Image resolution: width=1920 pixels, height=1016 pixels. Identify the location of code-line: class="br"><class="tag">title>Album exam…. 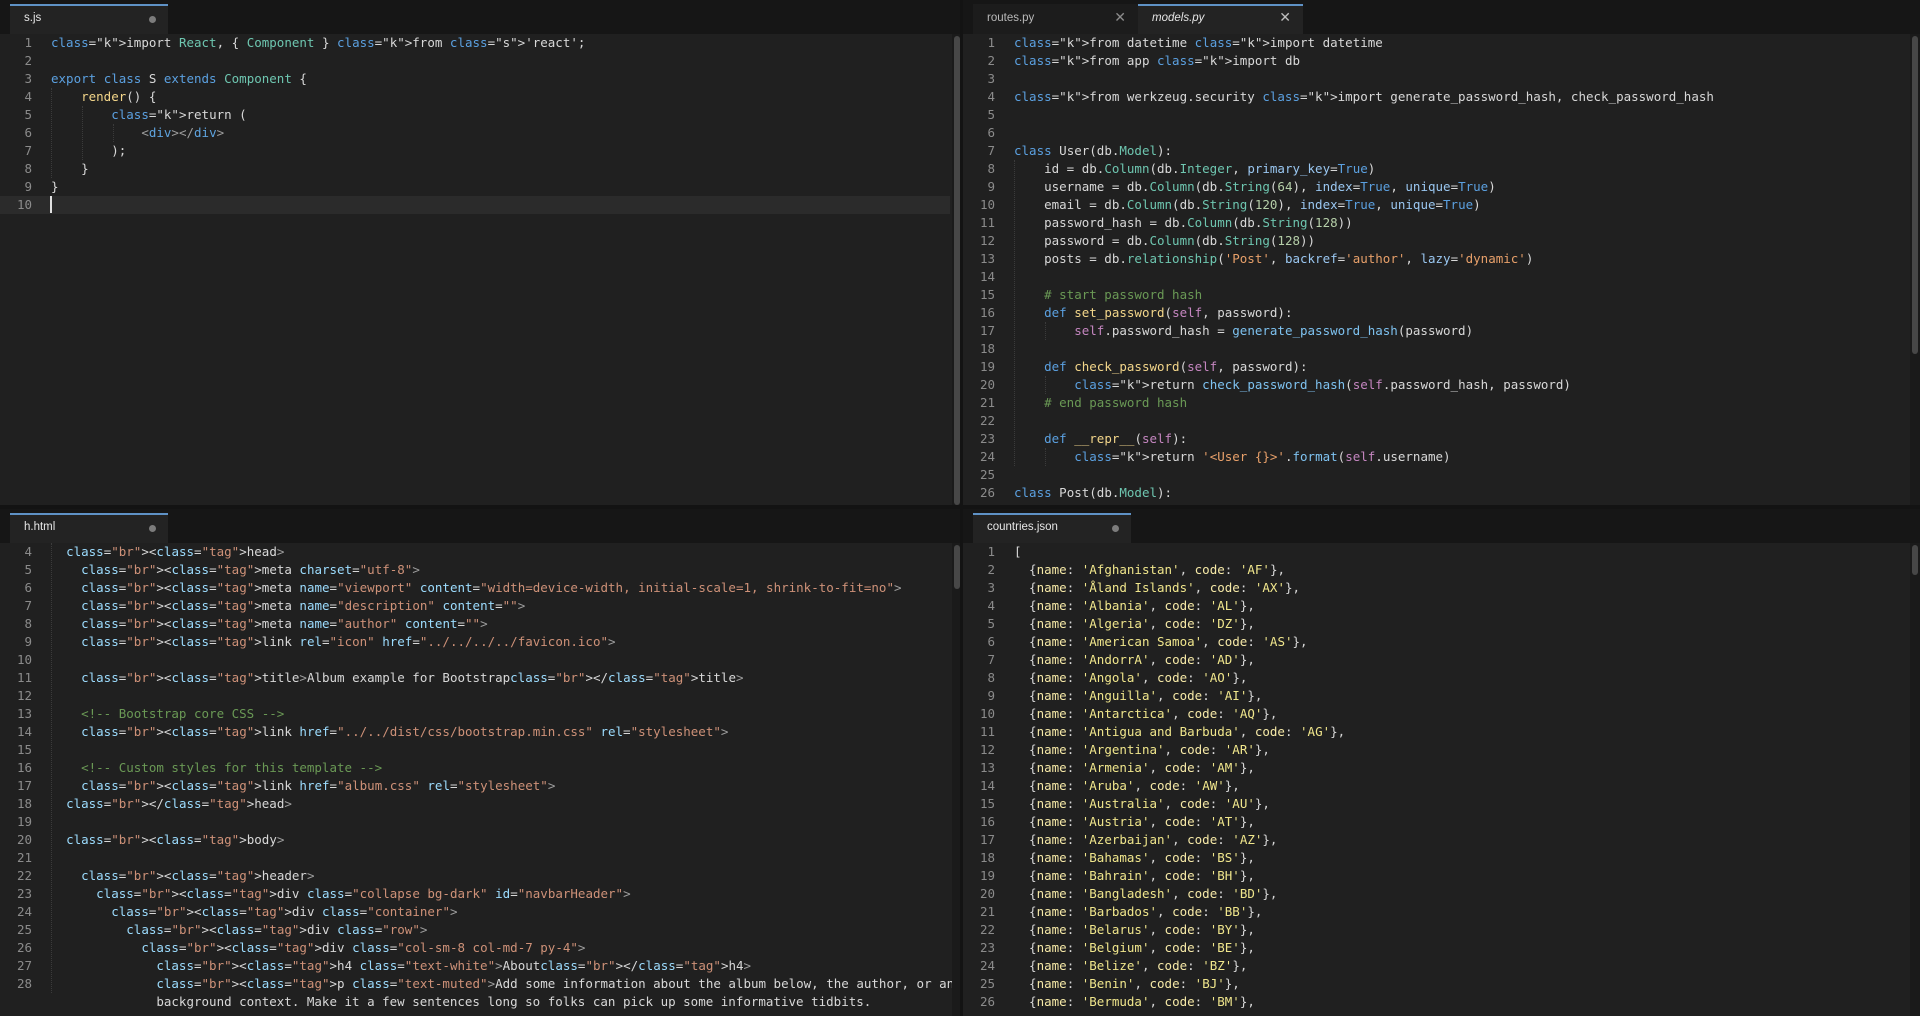
(397, 678).